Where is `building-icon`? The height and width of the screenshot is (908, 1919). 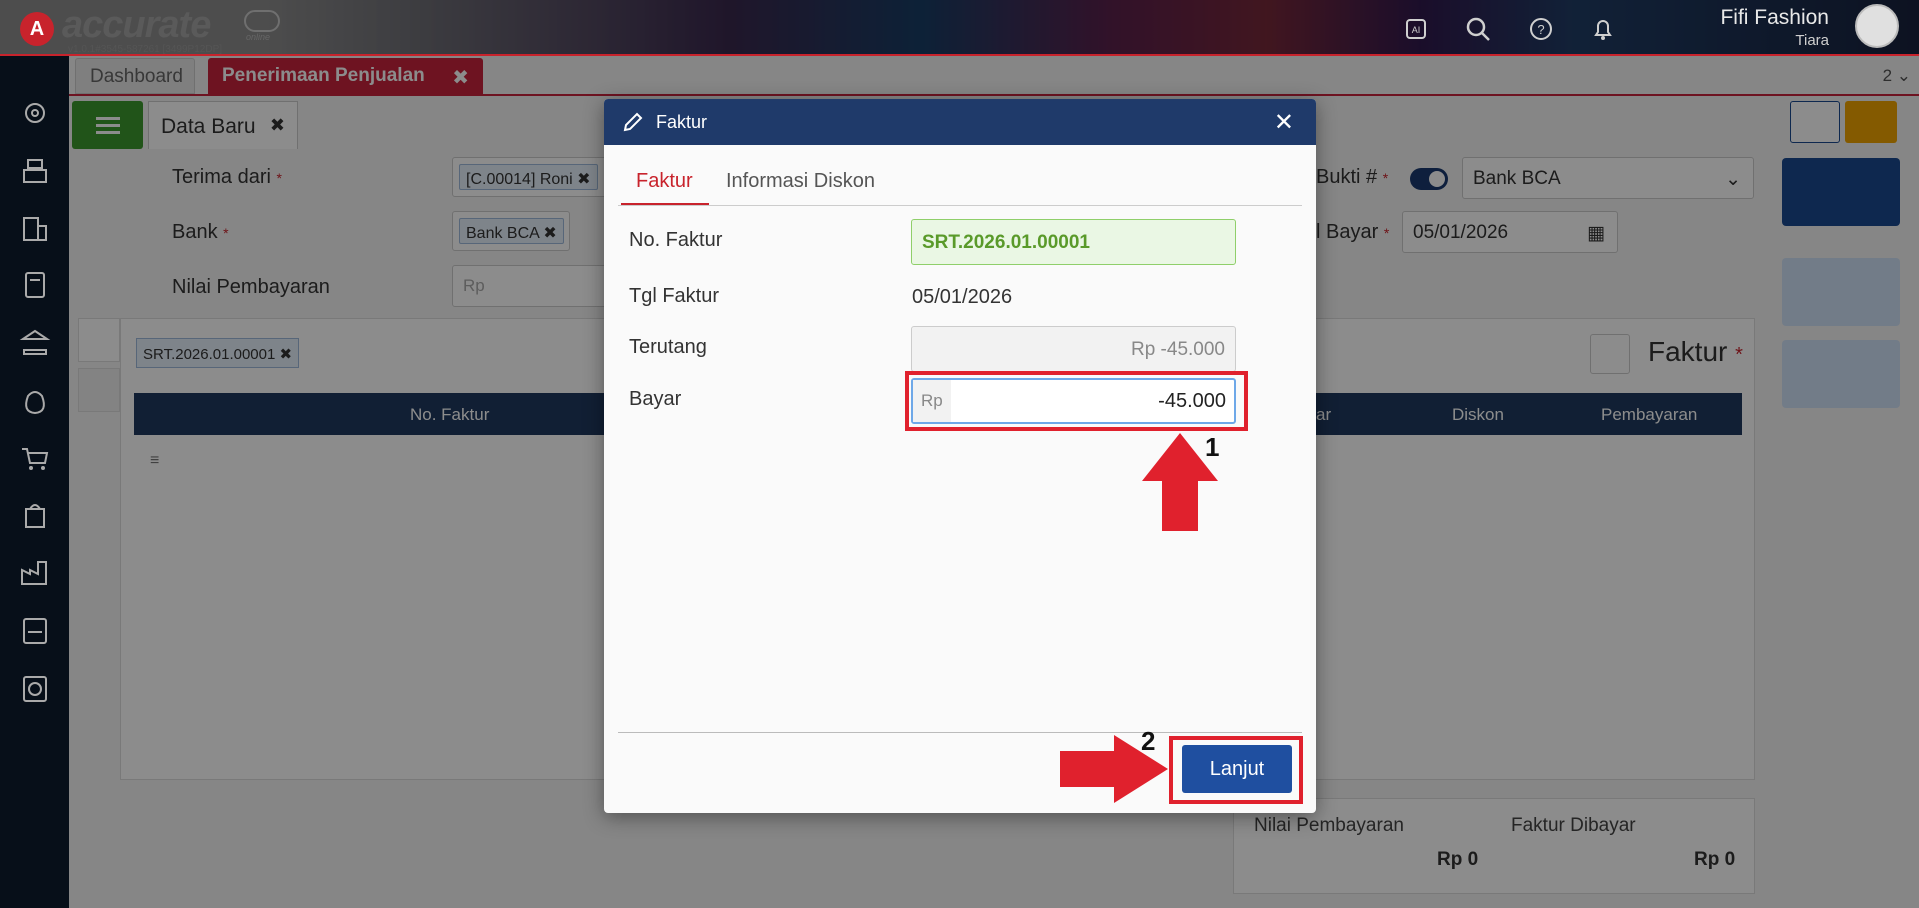
building-icon is located at coordinates (35, 229).